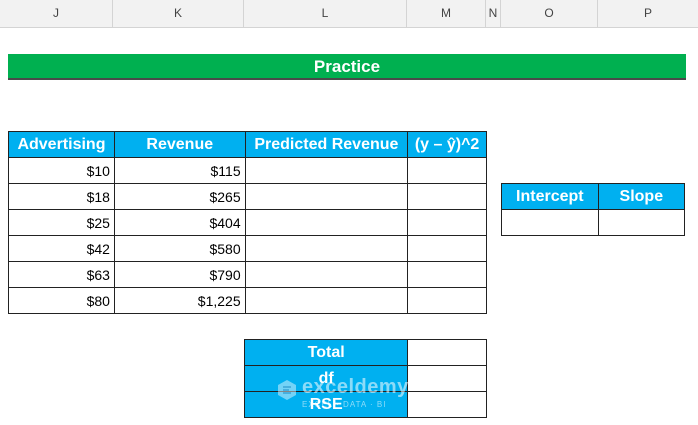 This screenshot has width=698, height=425. I want to click on column-header-n: N, so click(493, 13).